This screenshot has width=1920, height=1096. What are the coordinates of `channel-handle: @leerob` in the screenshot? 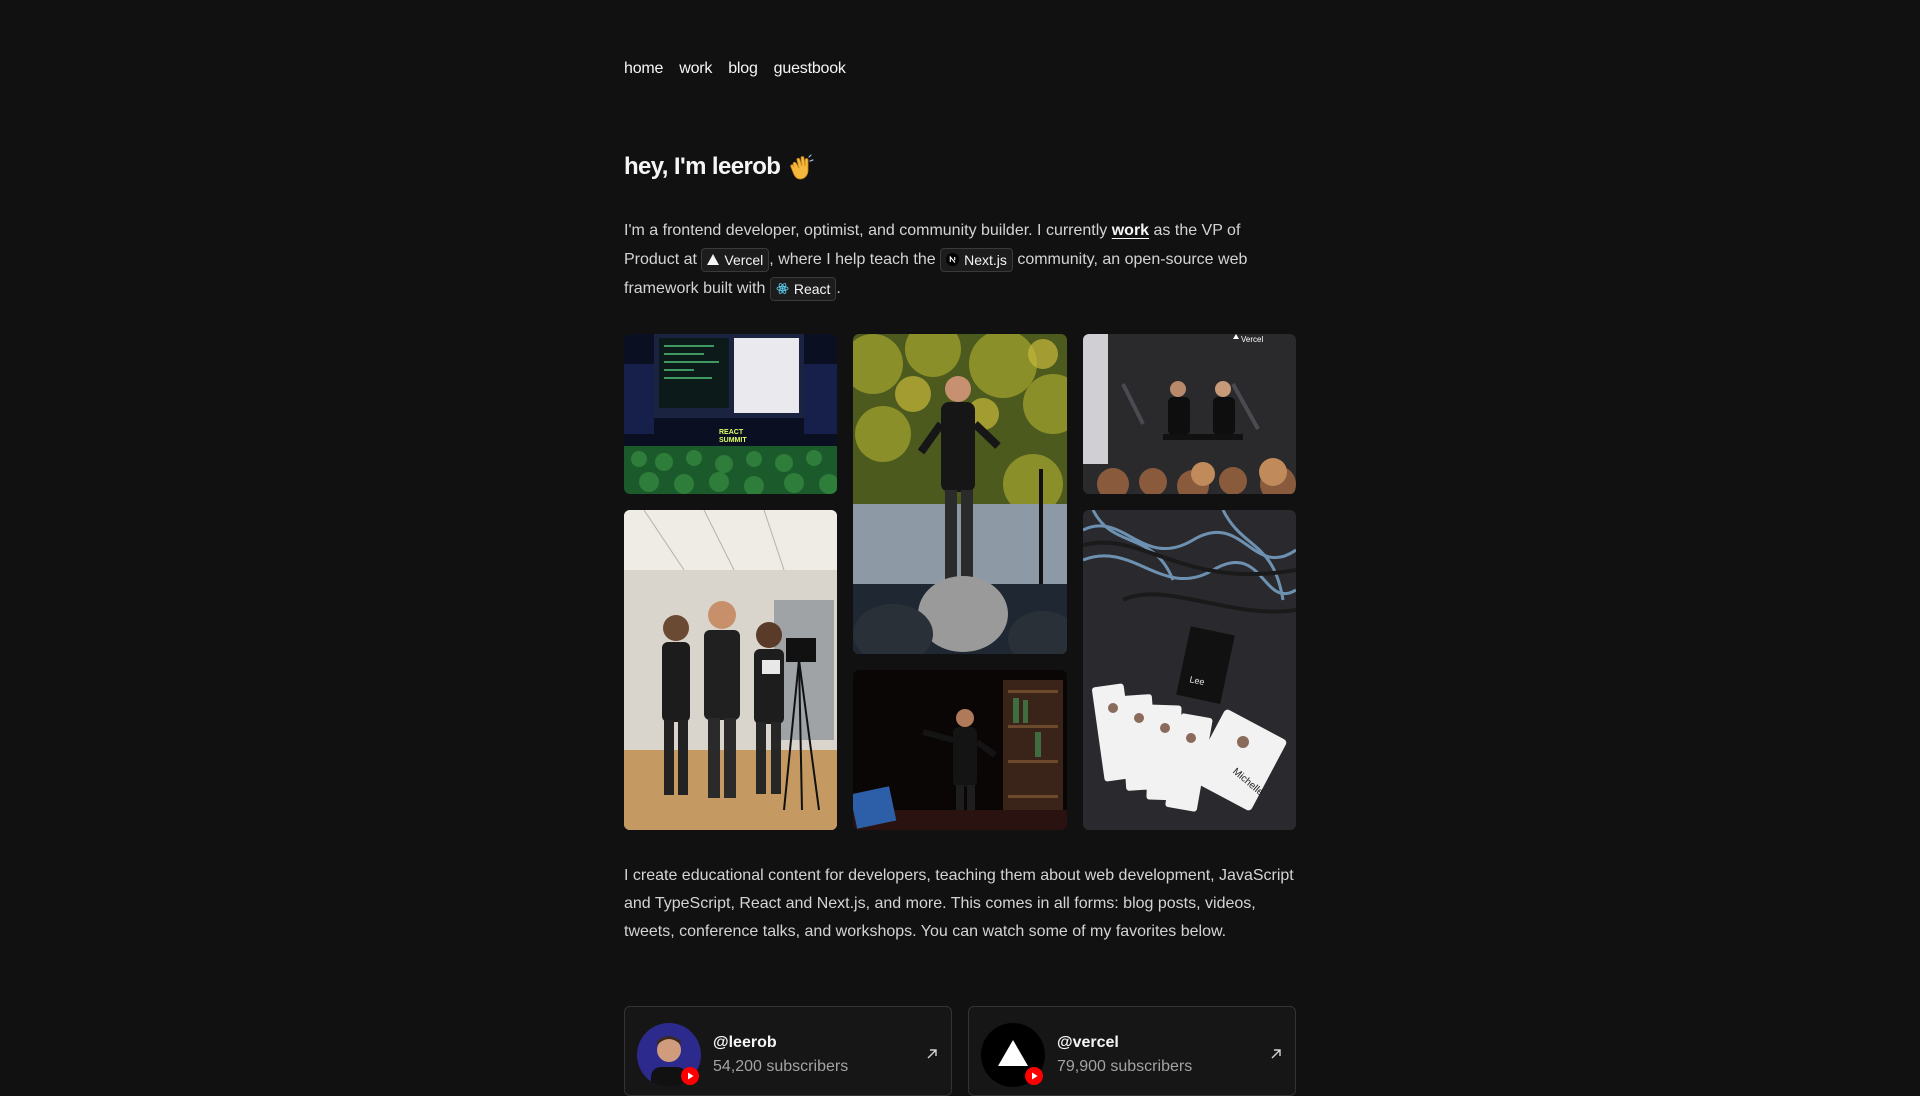 It's located at (745, 1042).